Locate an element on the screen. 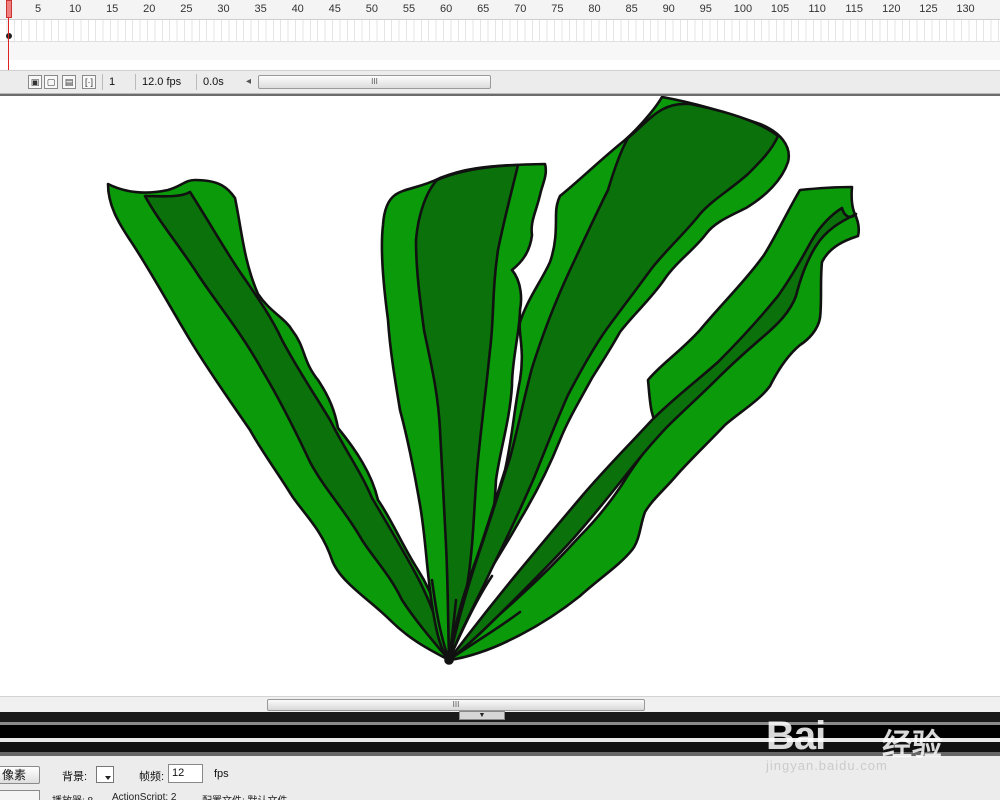  modify-onion-markers-icon: [·] is located at coordinates (89, 82).